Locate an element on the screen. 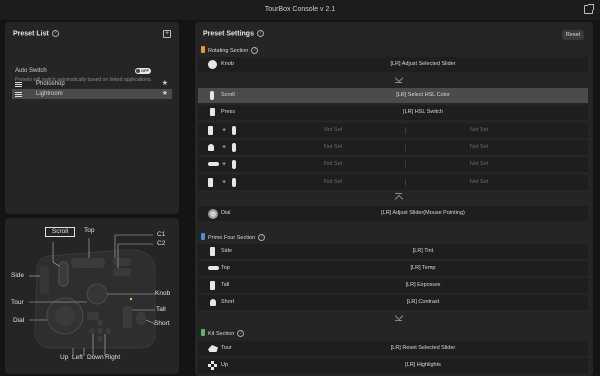 This screenshot has width=600, height=376. setting-row-top: Top [LR] Temp is located at coordinates (393, 268).